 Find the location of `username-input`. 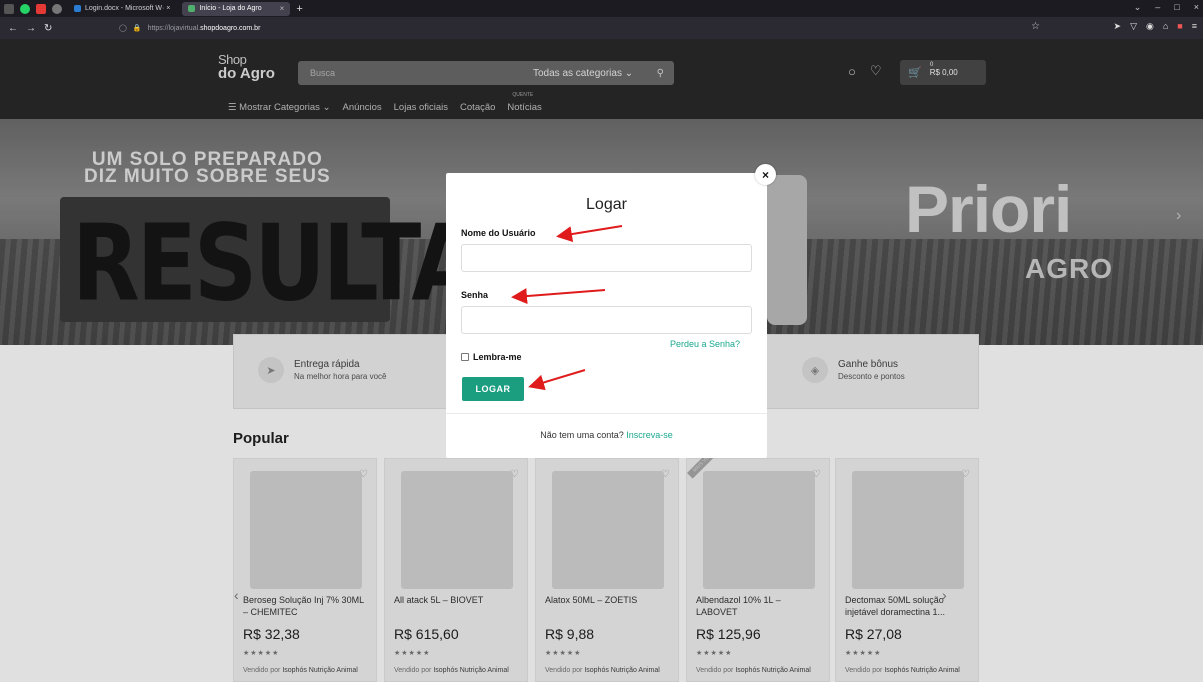

username-input is located at coordinates (606, 258).